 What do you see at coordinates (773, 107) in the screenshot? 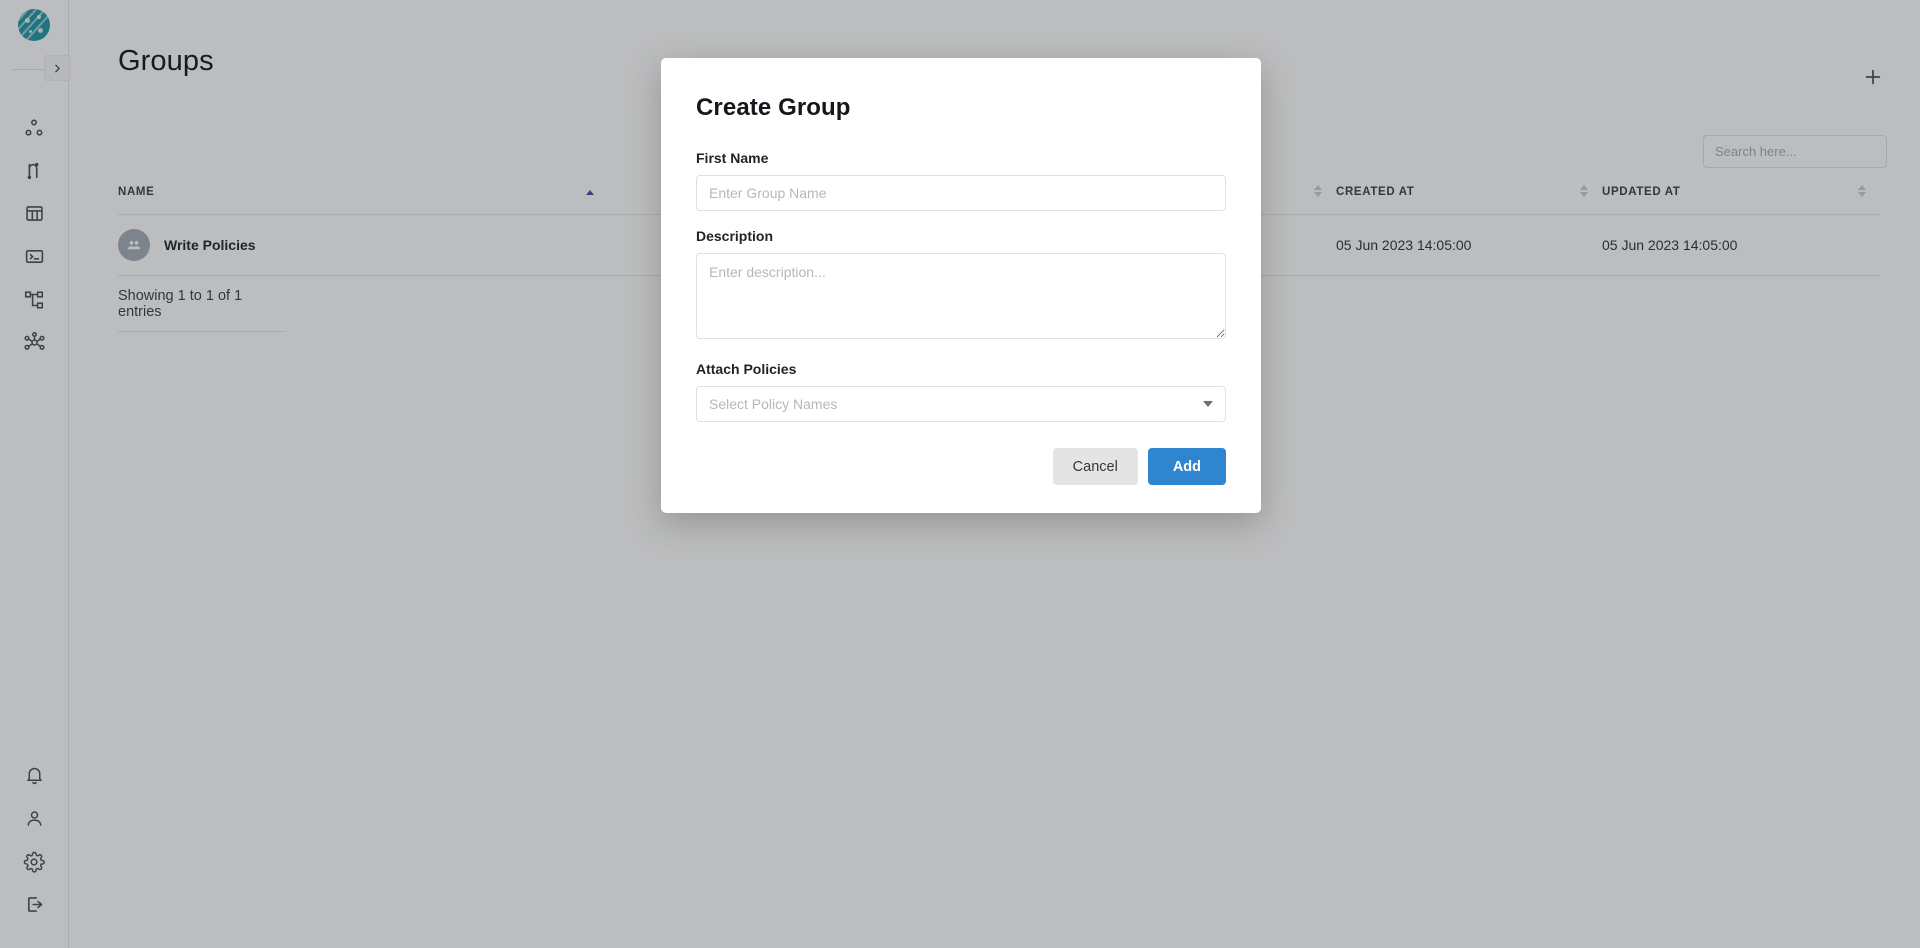
I see `dialog-title: Create Group` at bounding box center [773, 107].